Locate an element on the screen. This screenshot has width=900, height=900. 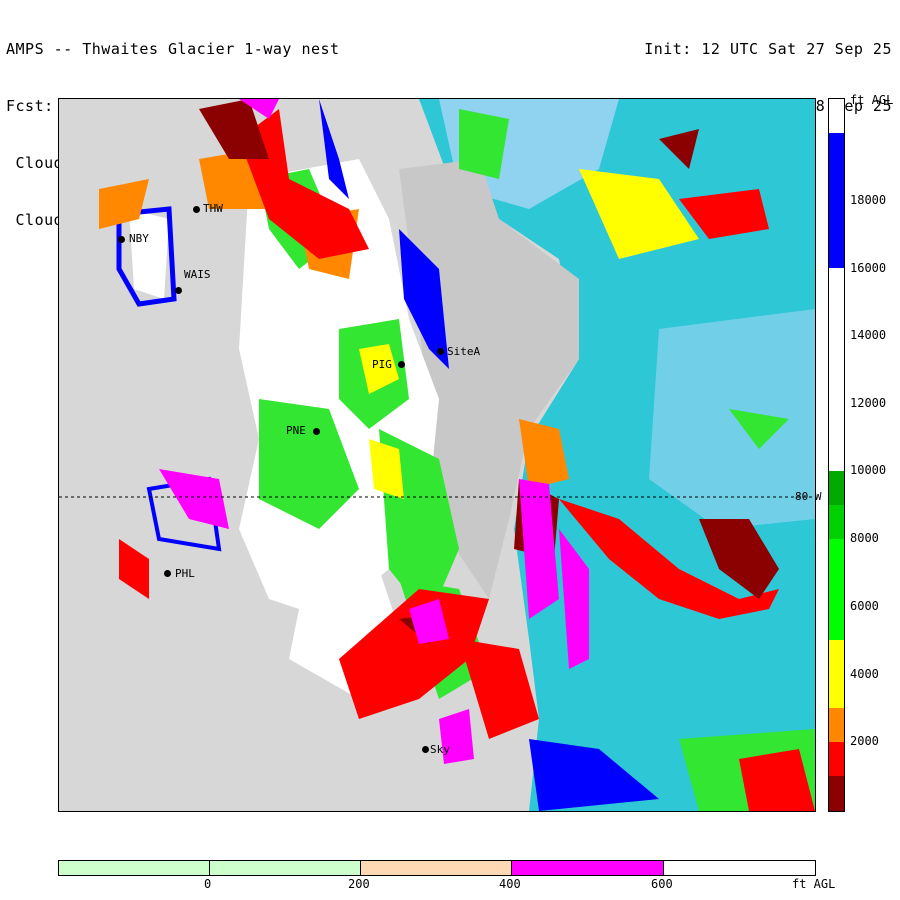
vlabel-10000: 10000 is located at coordinates (868, 470).